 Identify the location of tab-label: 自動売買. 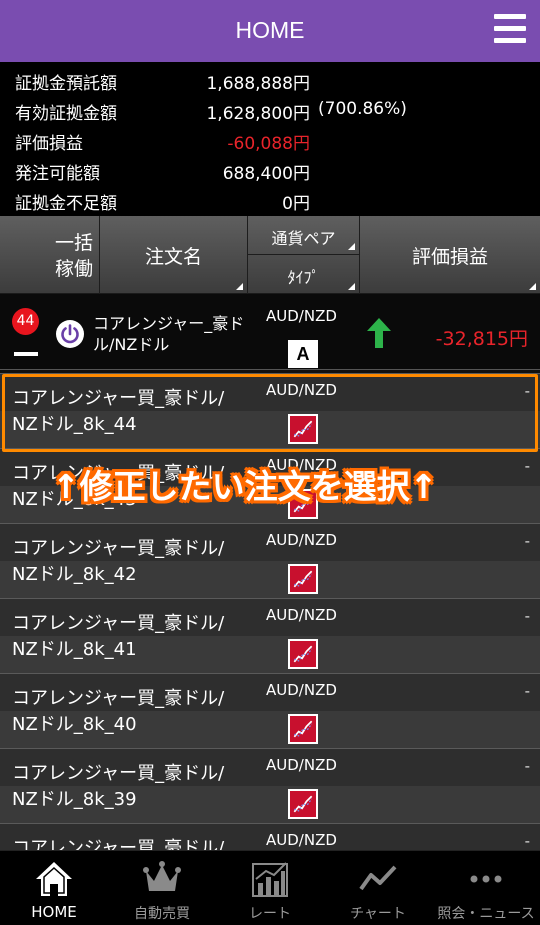
(162, 914).